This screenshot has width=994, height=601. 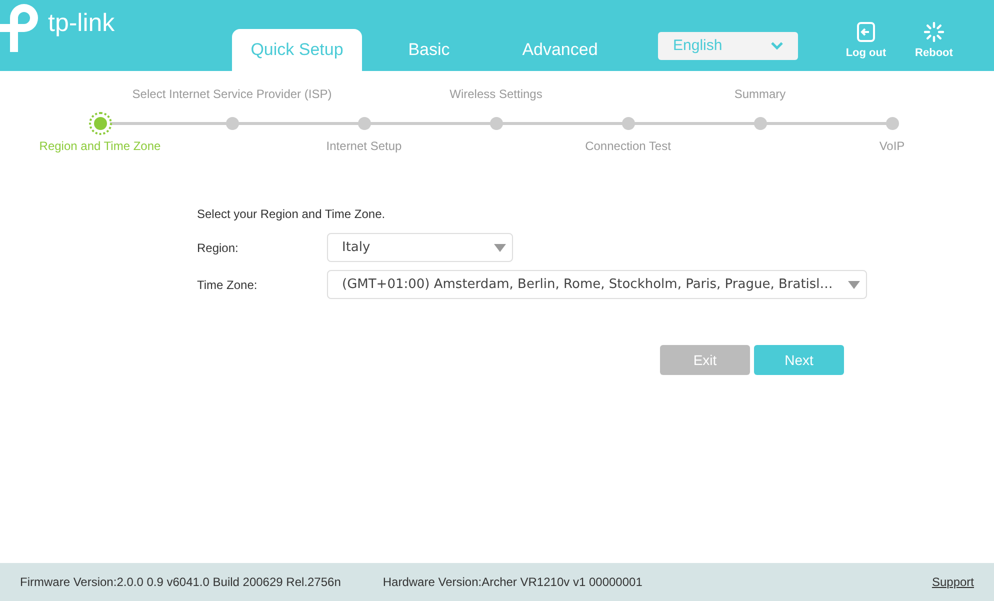 I want to click on nav-tab: Basic, so click(x=429, y=50).